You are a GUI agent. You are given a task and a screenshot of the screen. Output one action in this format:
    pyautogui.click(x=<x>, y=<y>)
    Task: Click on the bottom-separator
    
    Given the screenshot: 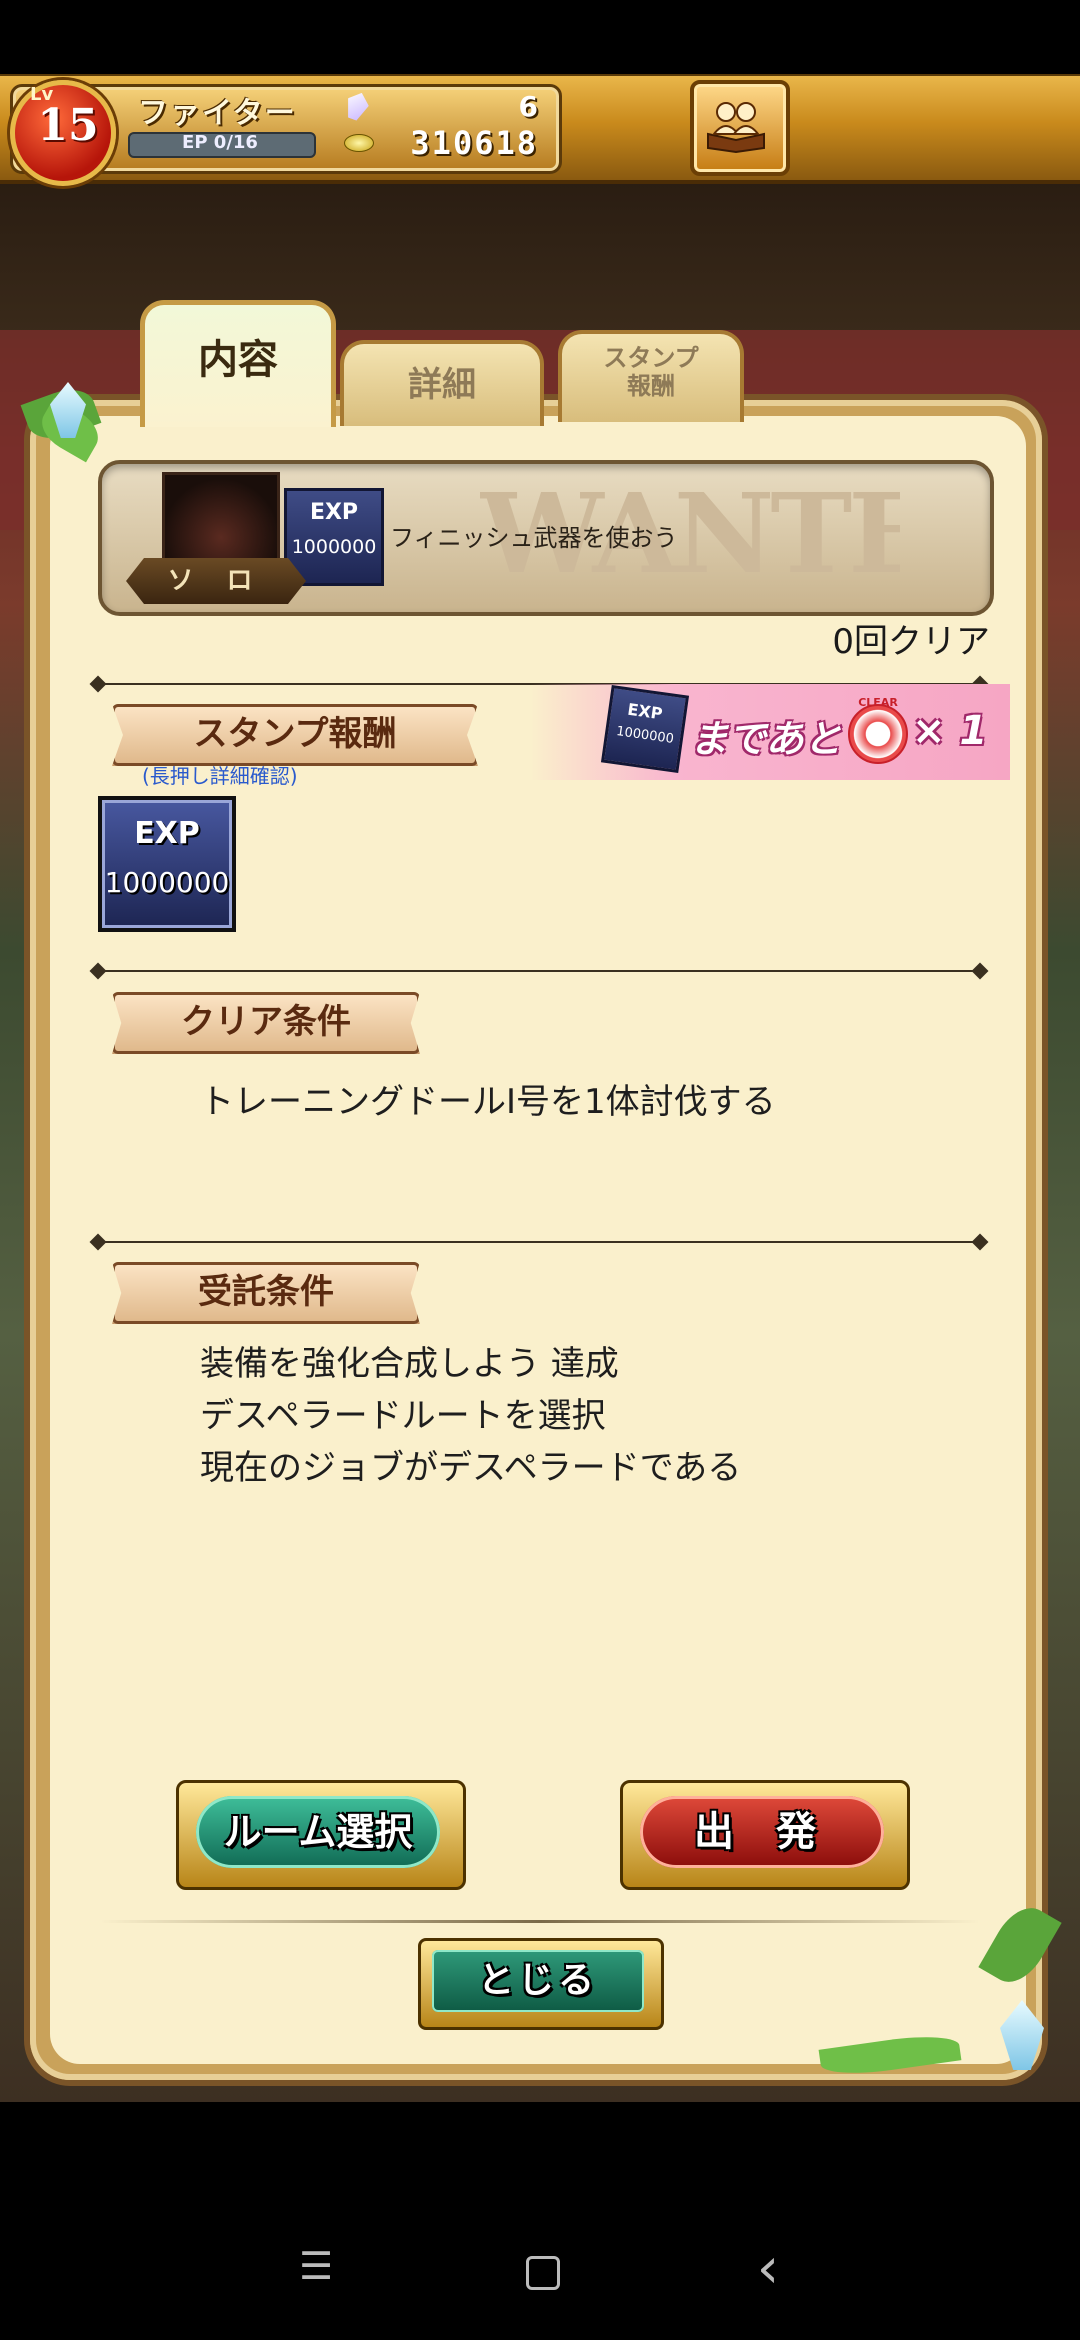 What is the action you would take?
    pyautogui.click(x=540, y=1921)
    